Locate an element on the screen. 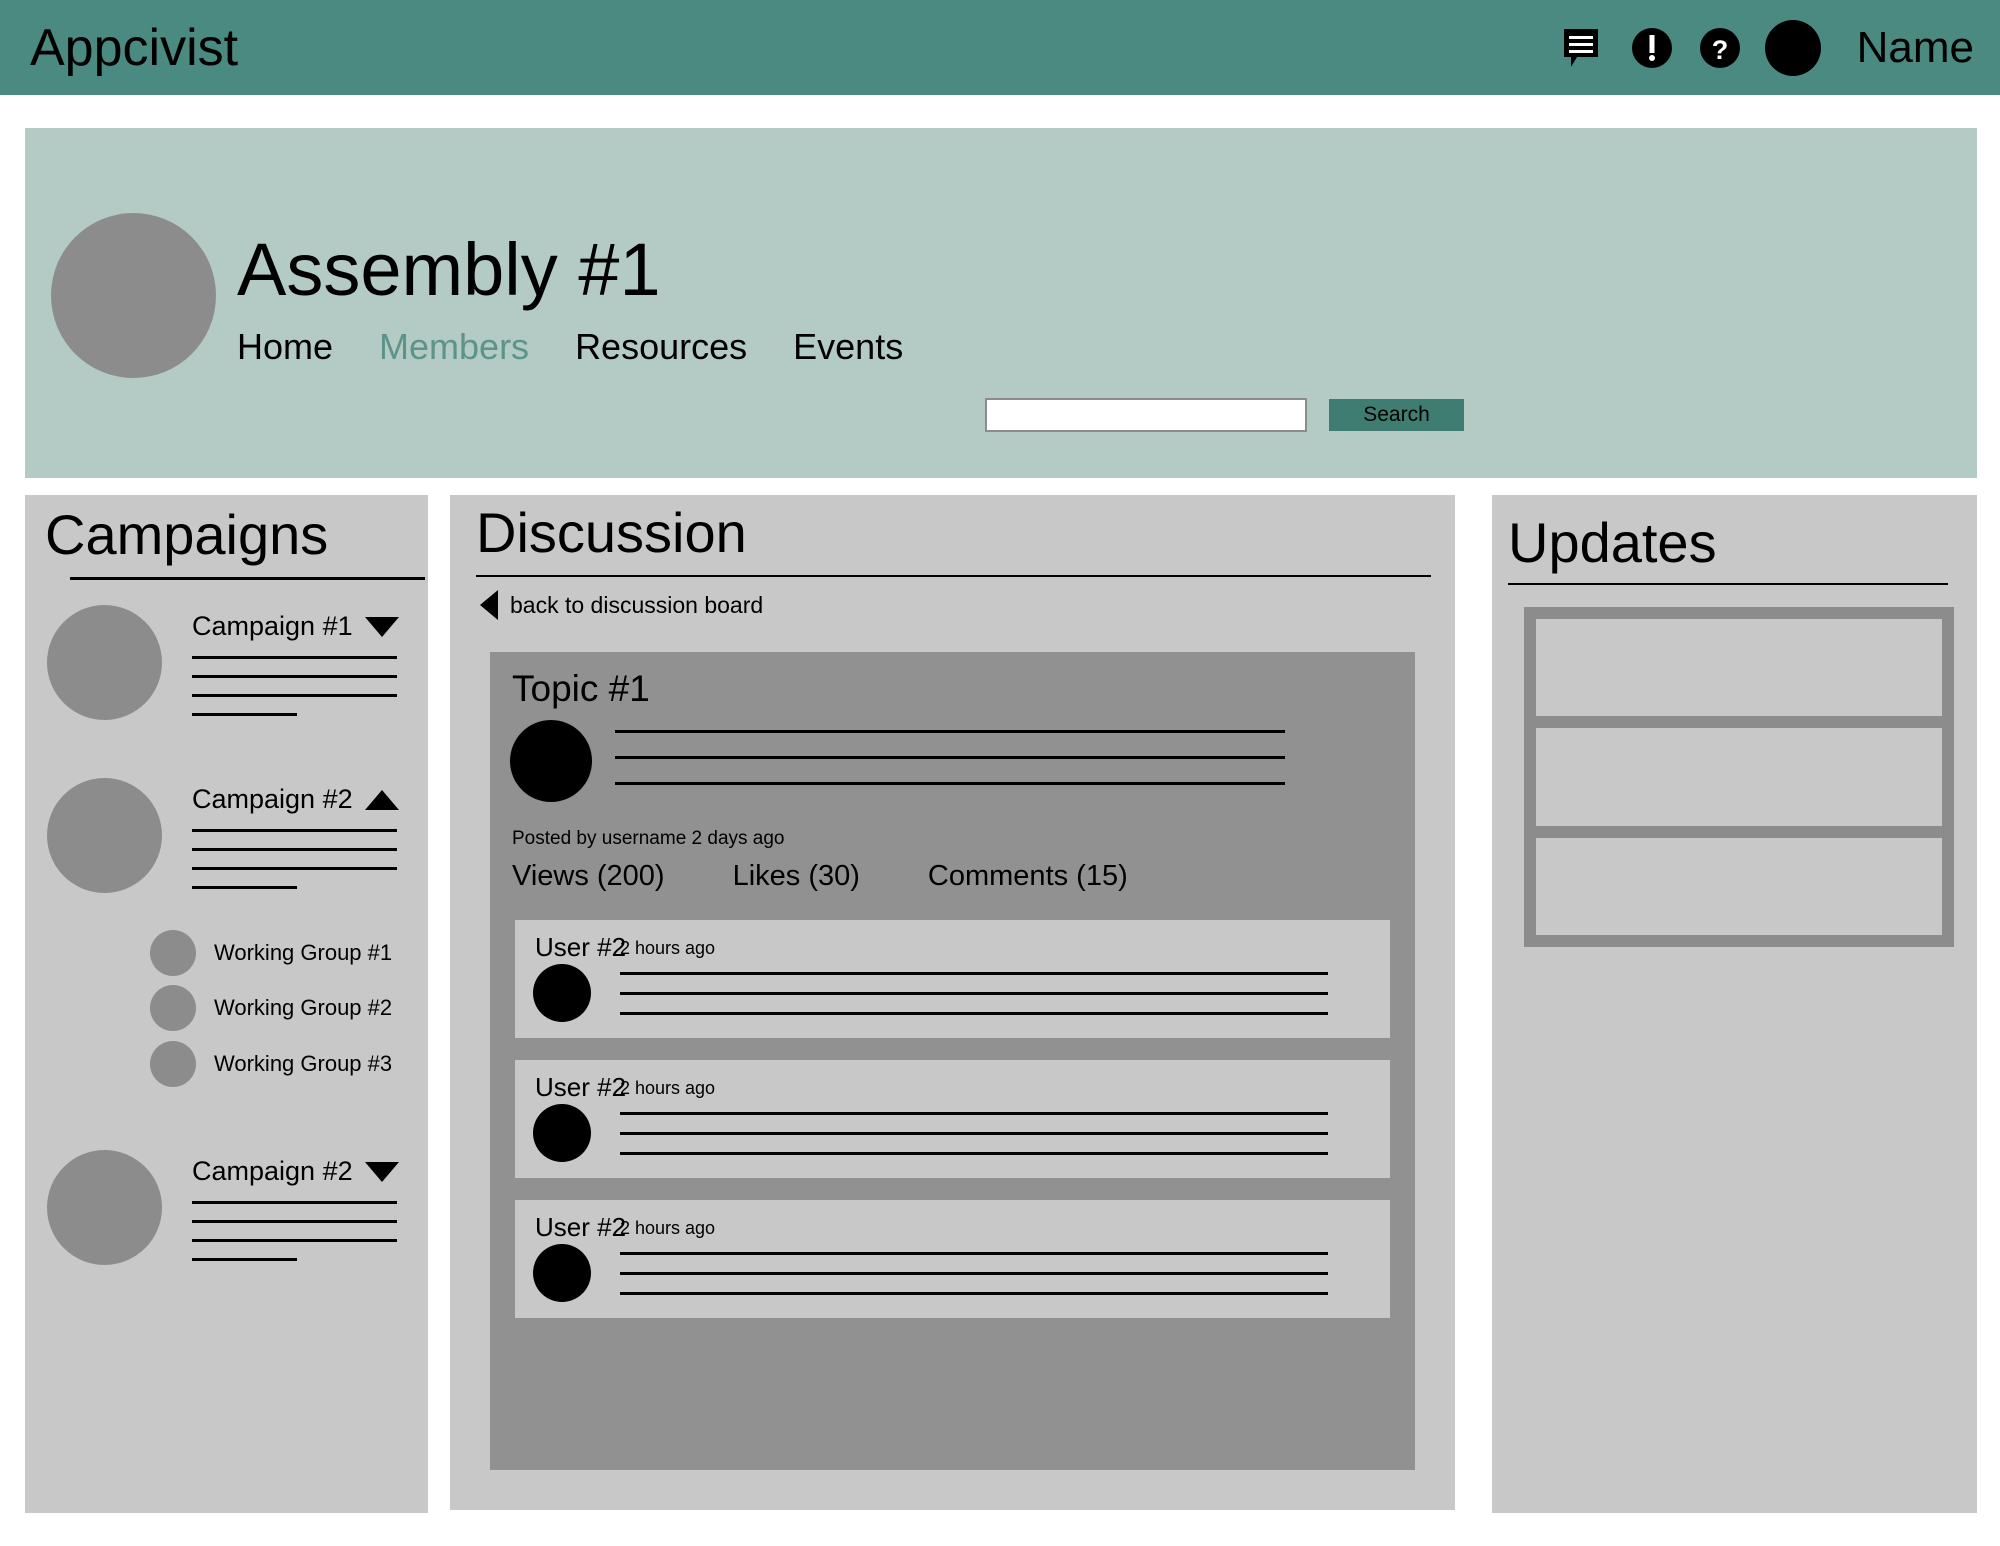 Image resolution: width=2000 pixels, height=1546 pixels. topic-stats: Views (200) Likes (30) Comments (15) is located at coordinates (820, 876).